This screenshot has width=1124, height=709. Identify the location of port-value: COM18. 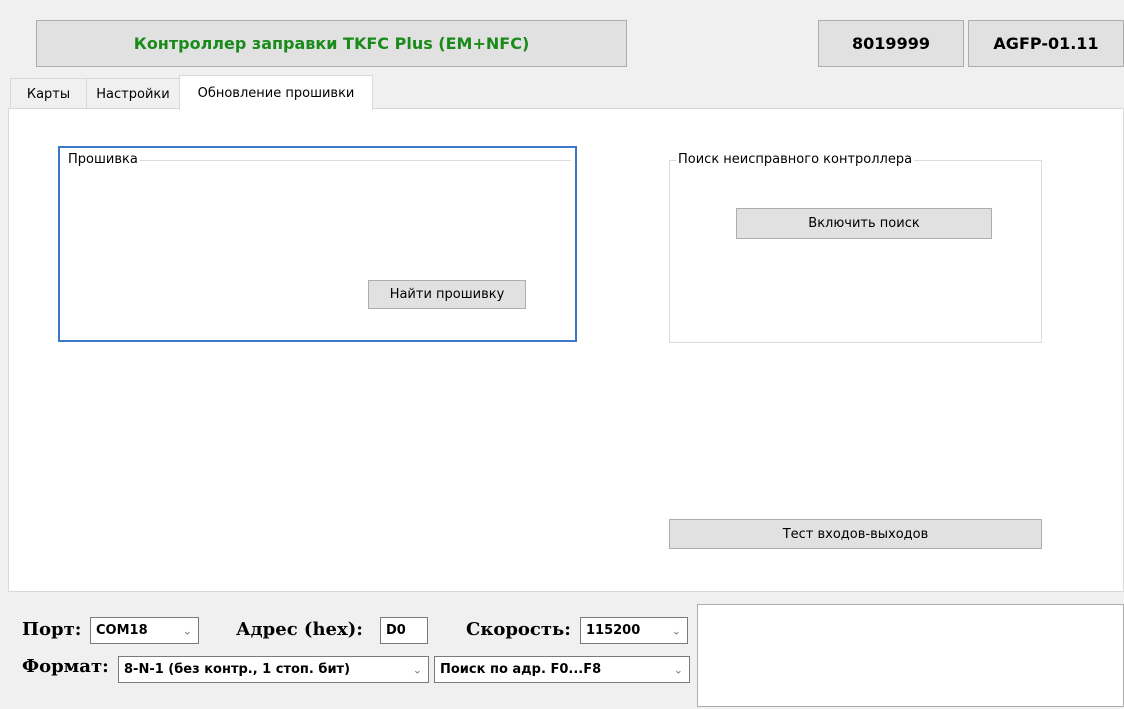
(122, 630).